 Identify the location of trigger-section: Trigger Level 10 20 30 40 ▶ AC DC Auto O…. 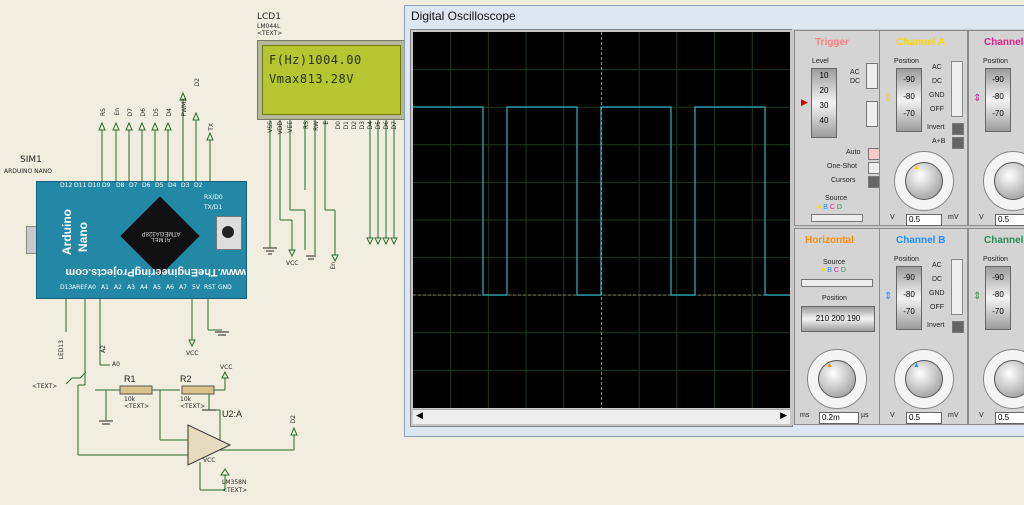
(837, 128).